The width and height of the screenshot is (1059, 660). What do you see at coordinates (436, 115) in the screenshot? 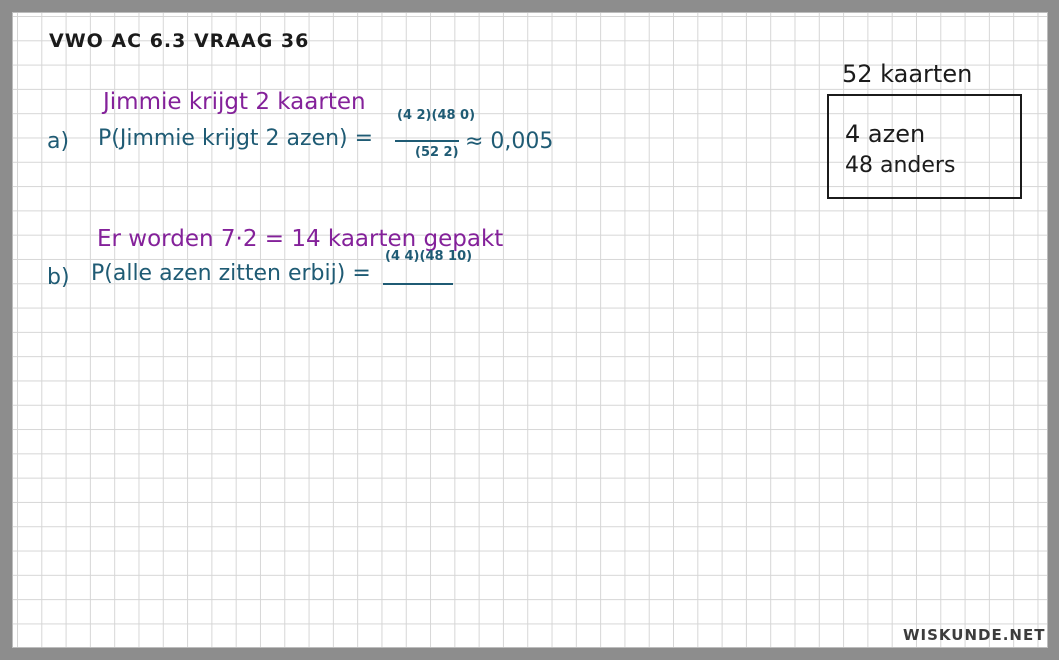
I see `part-a-numerator: (4 2)(48 0)` at bounding box center [436, 115].